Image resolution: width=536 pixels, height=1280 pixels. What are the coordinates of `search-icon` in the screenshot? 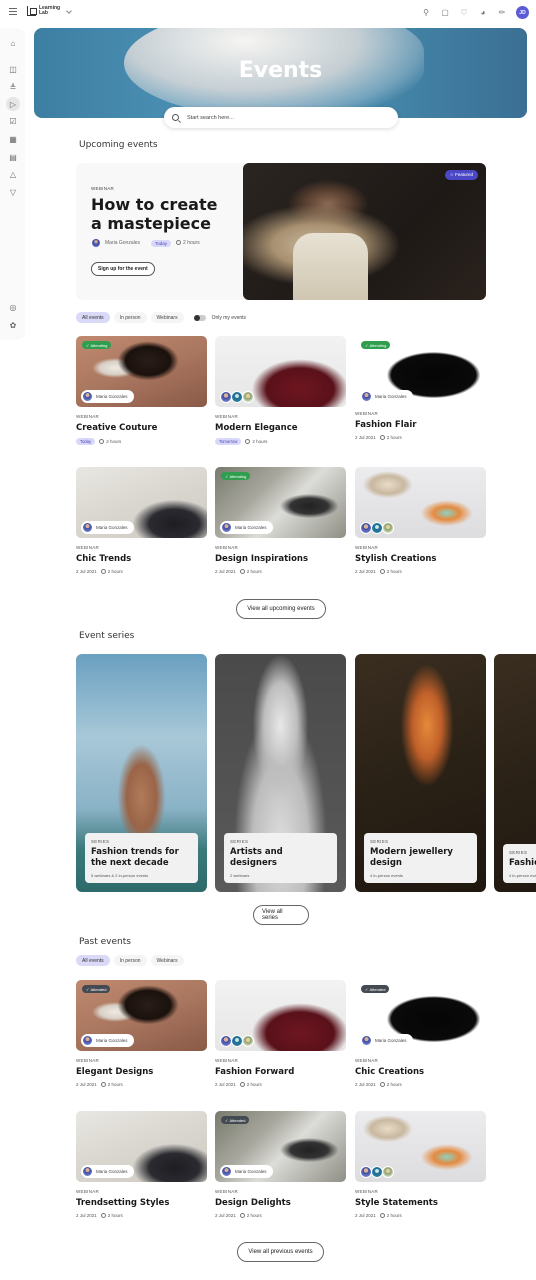 It's located at (175, 117).